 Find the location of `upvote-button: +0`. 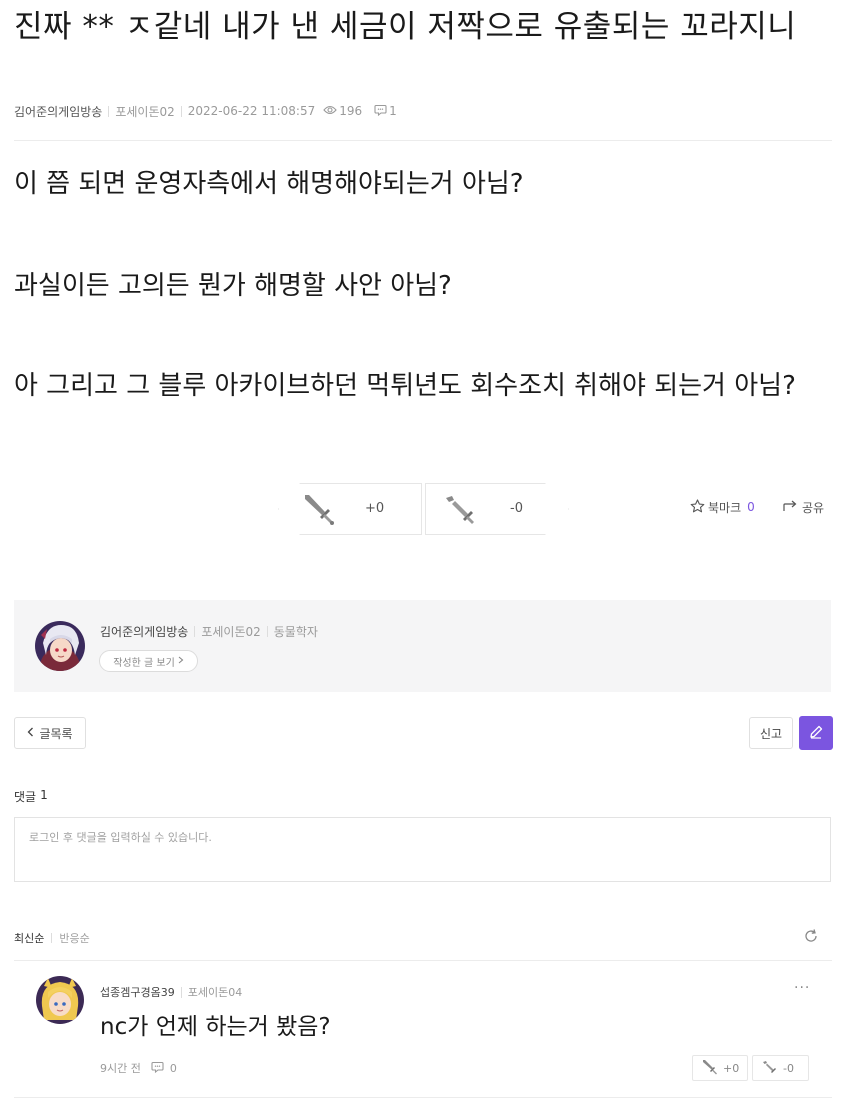

upvote-button: +0 is located at coordinates (350, 509).